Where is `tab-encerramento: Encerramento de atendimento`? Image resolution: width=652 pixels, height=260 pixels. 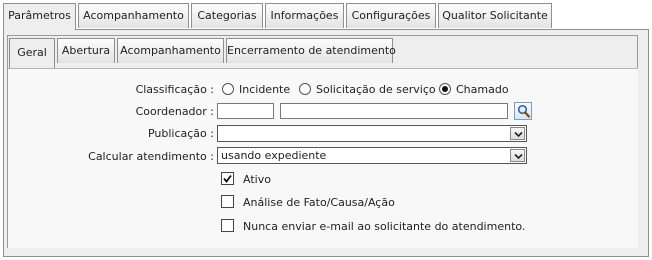 tab-encerramento: Encerramento de atendimento is located at coordinates (311, 50).